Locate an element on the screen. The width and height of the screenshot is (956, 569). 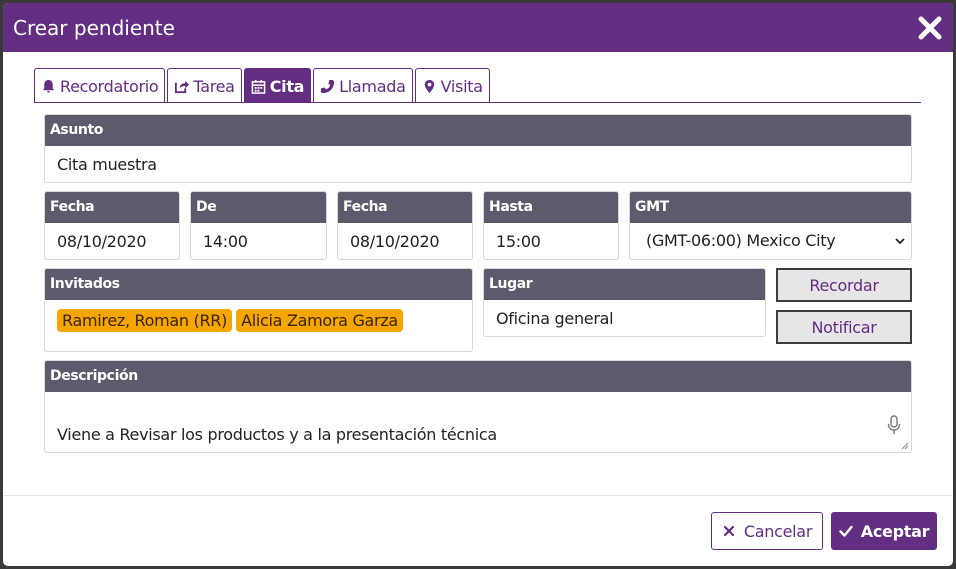
tab-visita: Visita is located at coordinates (452, 85).